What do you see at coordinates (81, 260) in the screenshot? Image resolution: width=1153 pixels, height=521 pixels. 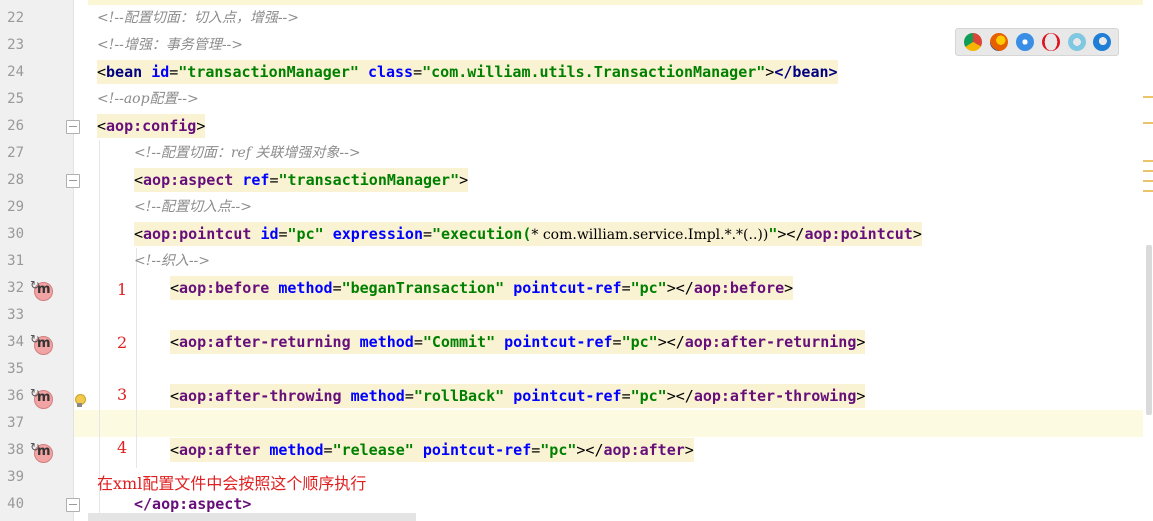 I see `fold-strip` at bounding box center [81, 260].